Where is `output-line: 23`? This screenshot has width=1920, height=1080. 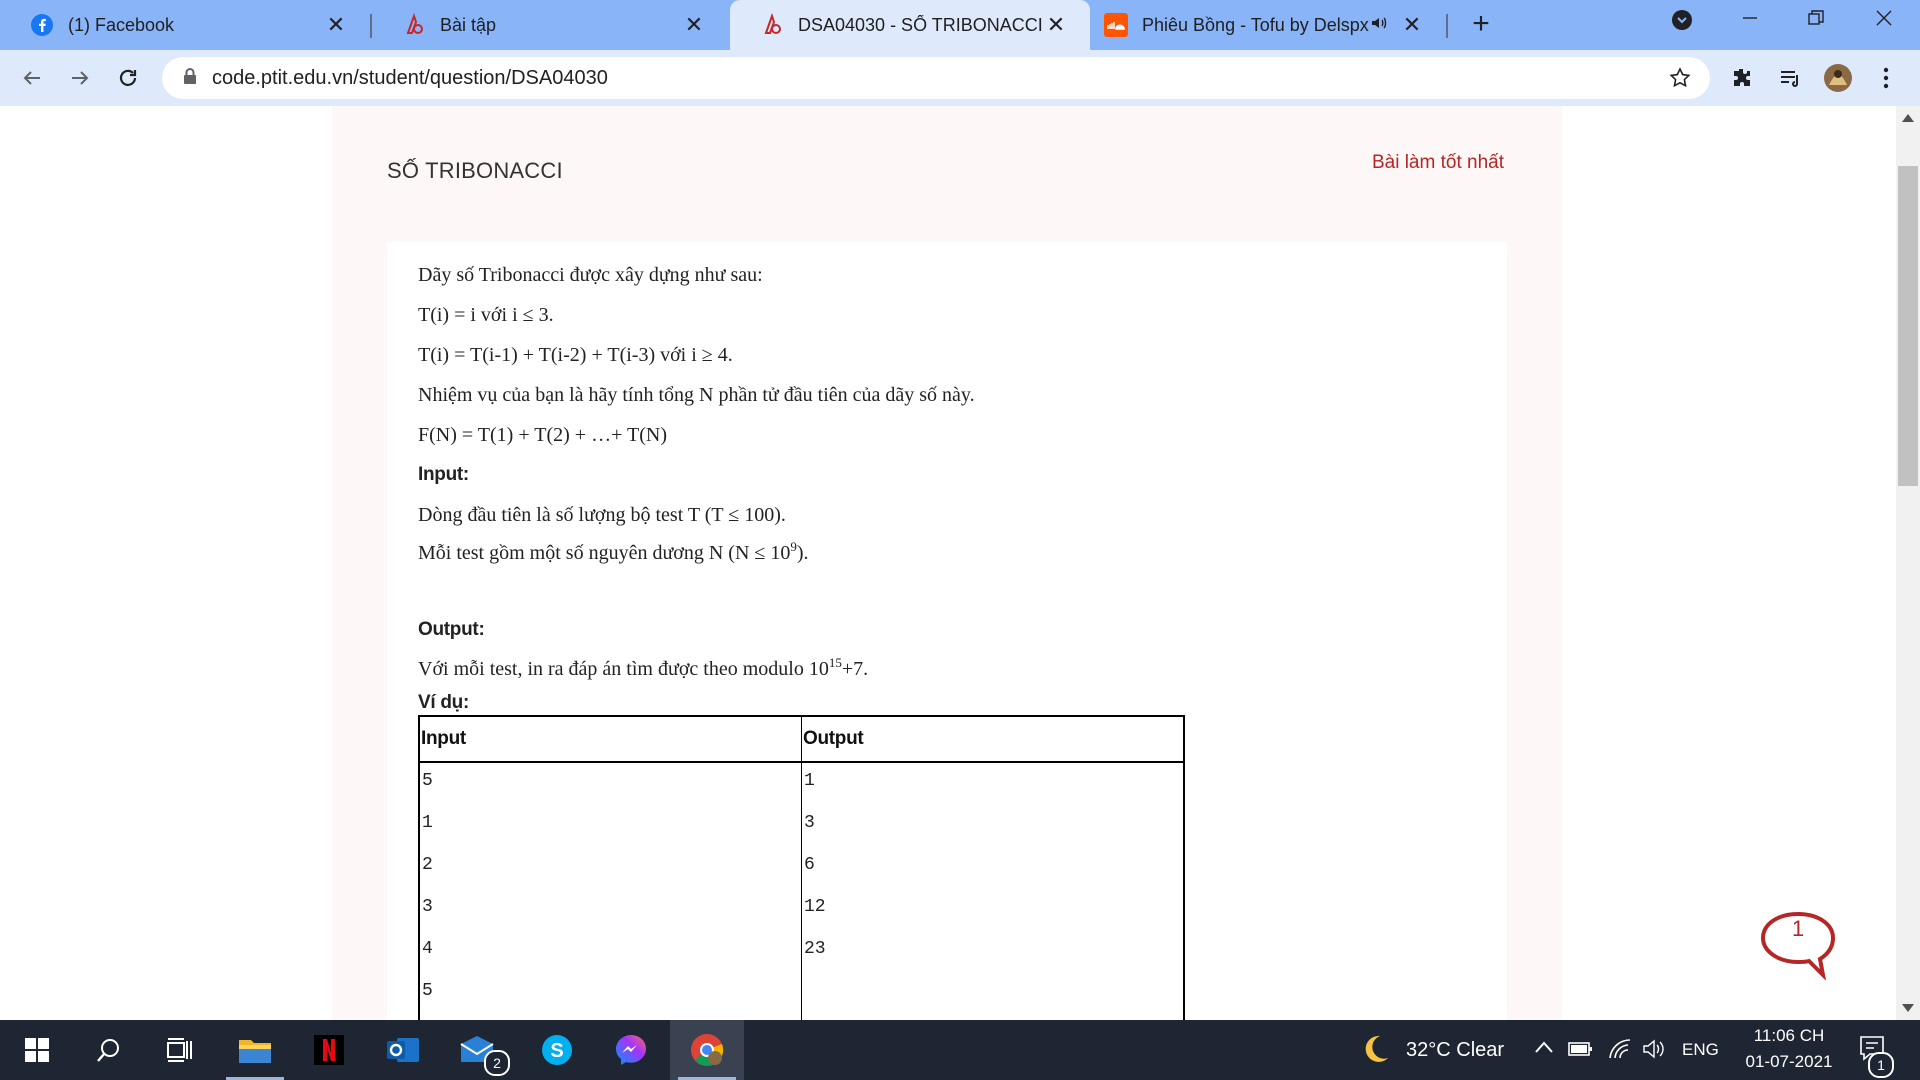
output-line: 23 is located at coordinates (815, 949).